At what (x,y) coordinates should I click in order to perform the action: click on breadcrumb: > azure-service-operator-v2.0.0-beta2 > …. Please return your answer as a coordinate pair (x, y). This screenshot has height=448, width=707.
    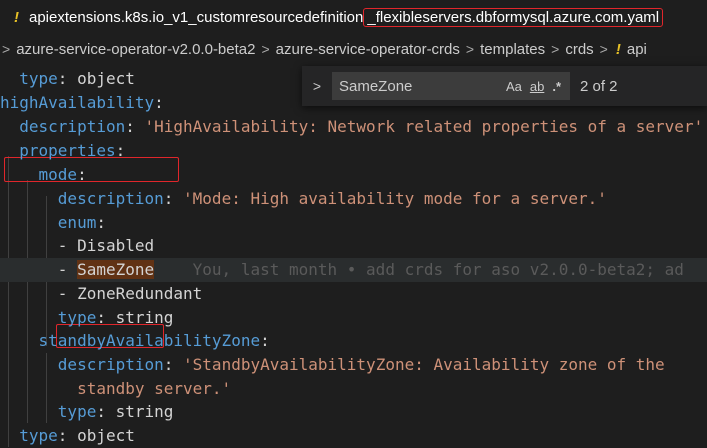
    Looking at the image, I should click on (353, 49).